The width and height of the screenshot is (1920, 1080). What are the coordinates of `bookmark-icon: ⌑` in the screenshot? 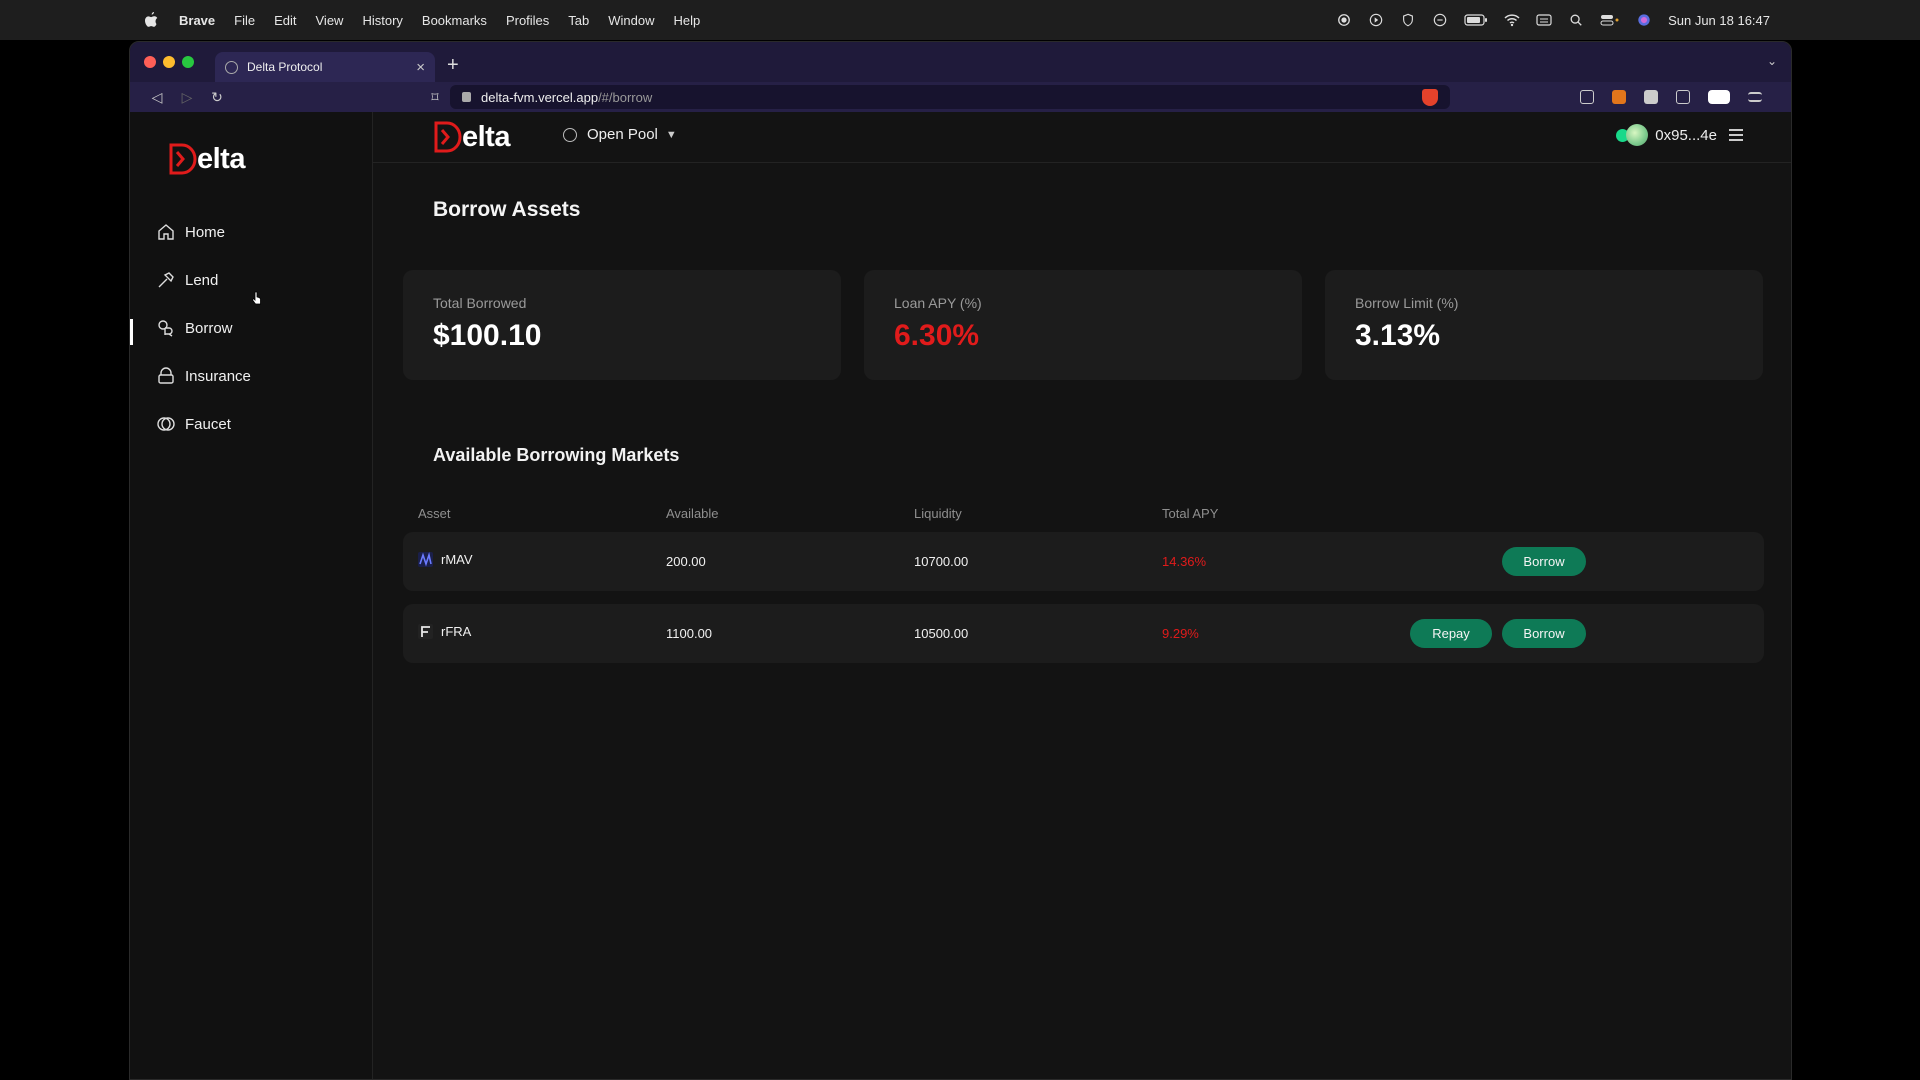 It's located at (435, 97).